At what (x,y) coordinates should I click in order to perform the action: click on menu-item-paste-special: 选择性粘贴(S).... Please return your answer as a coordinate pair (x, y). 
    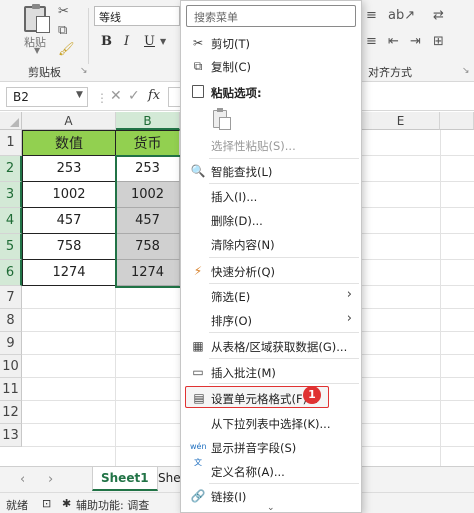
    Looking at the image, I should click on (271, 145).